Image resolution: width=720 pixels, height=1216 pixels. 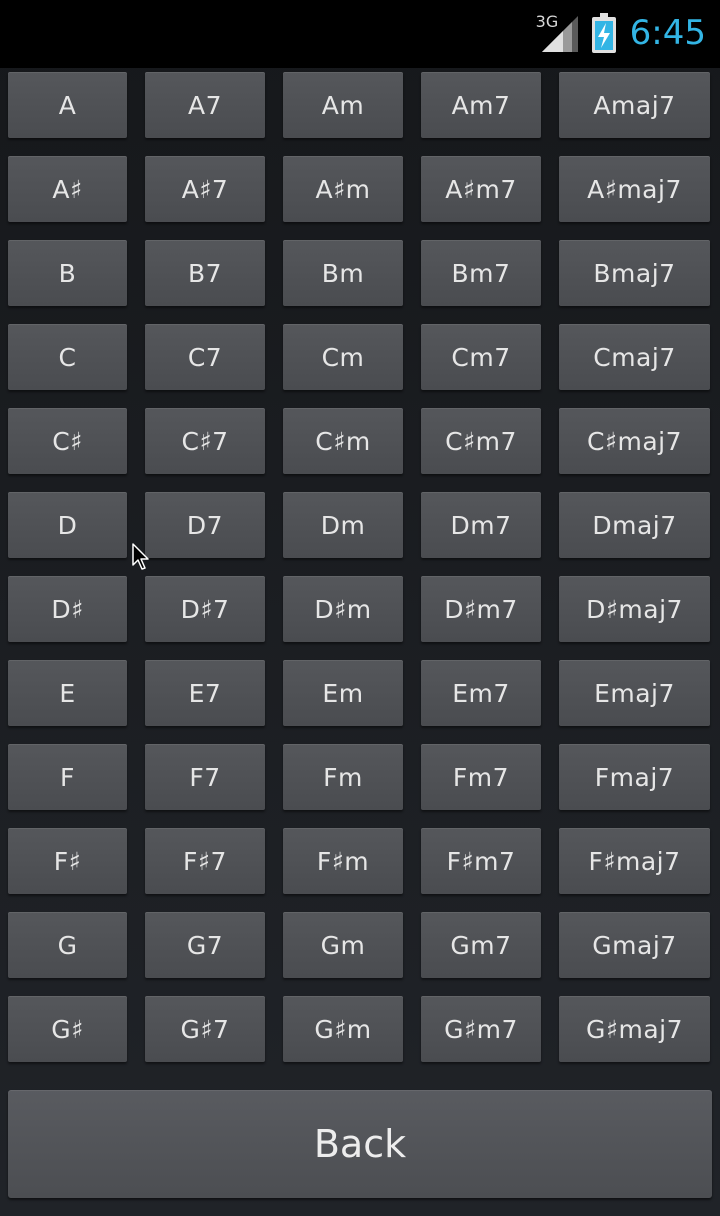 I want to click on chord-button: Cmaj7, so click(x=634, y=357).